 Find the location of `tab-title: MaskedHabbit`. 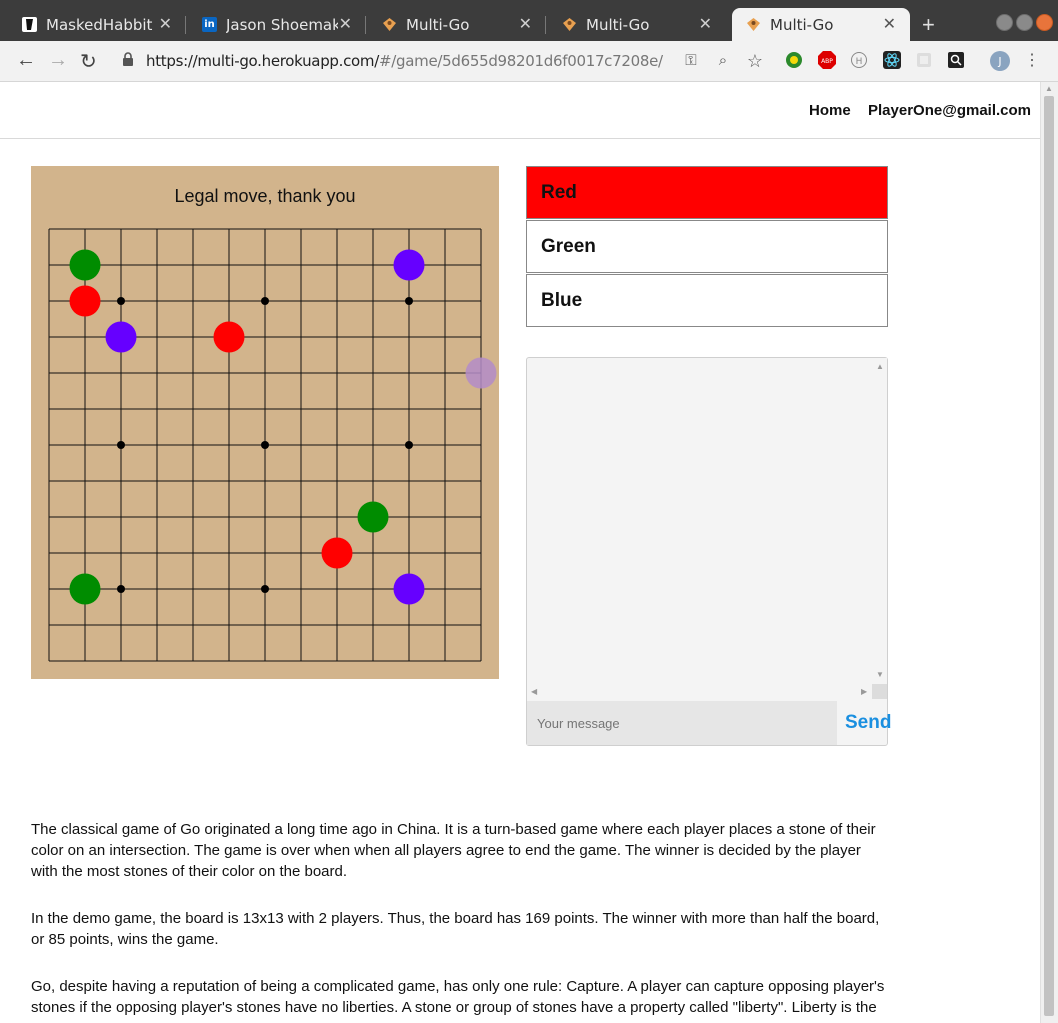

tab-title: MaskedHabbit is located at coordinates (99, 25).